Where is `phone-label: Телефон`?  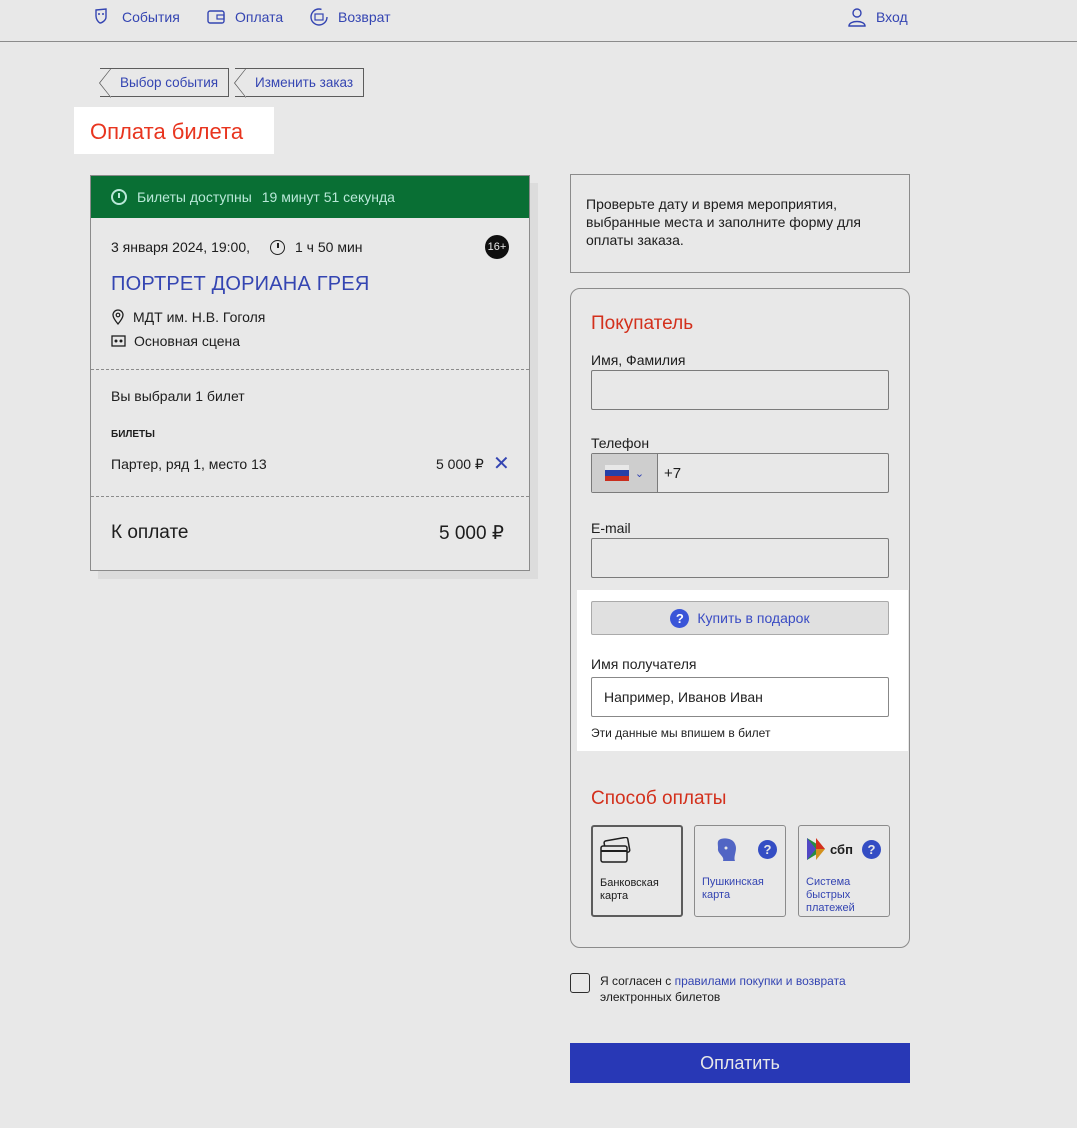
phone-label: Телефон is located at coordinates (620, 443).